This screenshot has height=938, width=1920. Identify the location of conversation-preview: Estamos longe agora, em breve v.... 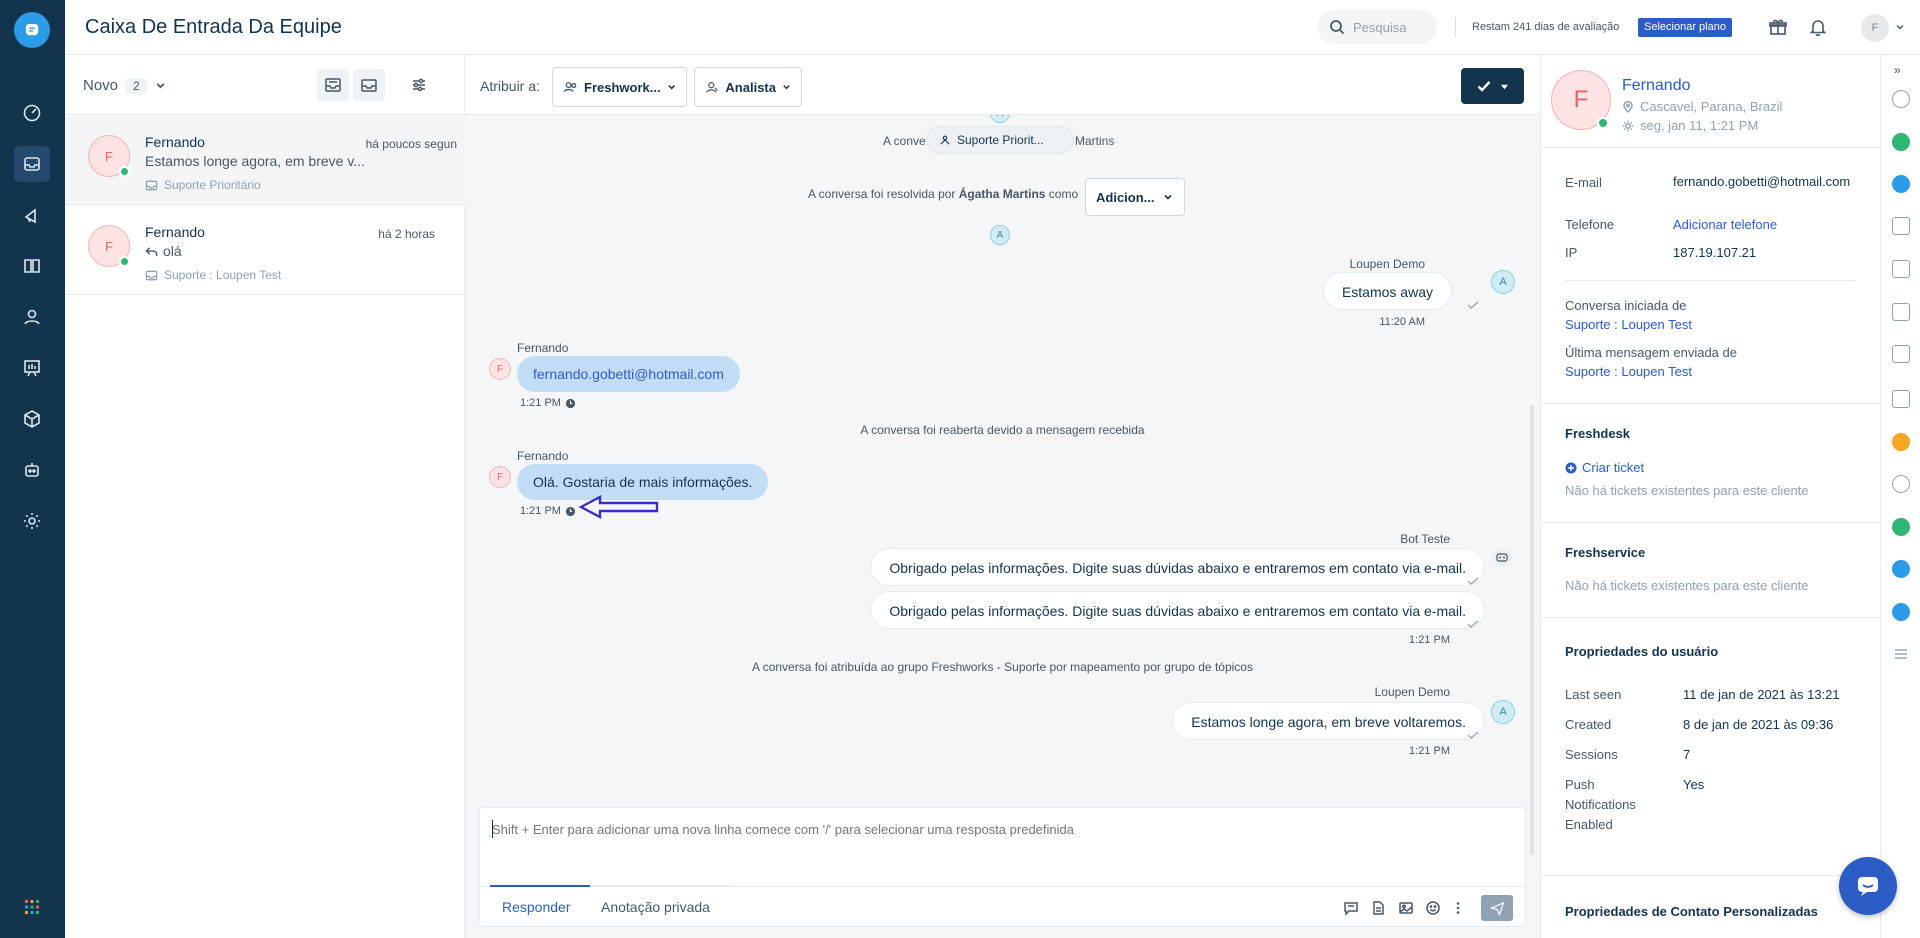
(255, 161).